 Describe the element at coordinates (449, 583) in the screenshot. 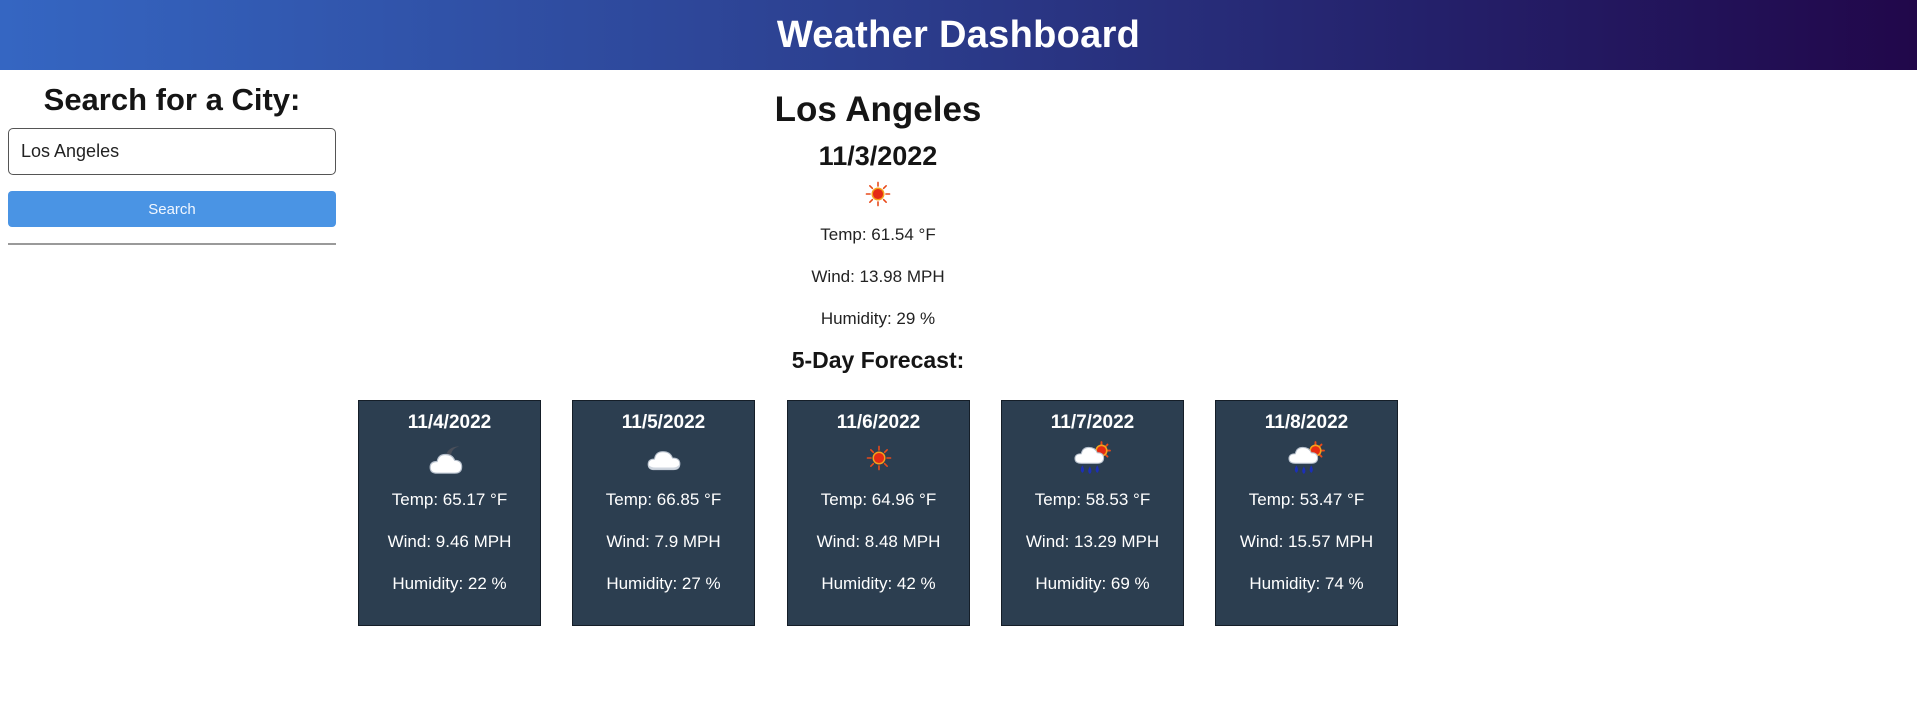

I see `forecast-humidity: Humidity: 22 %` at that location.